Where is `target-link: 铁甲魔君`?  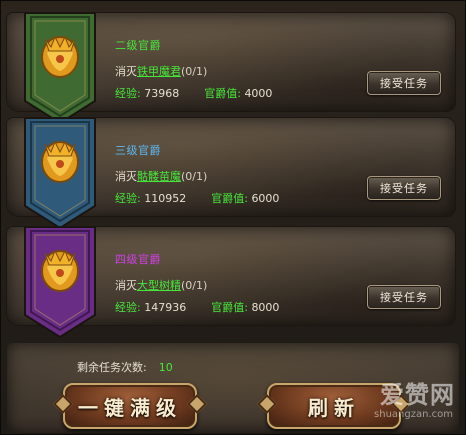 target-link: 铁甲魔君 is located at coordinates (159, 71).